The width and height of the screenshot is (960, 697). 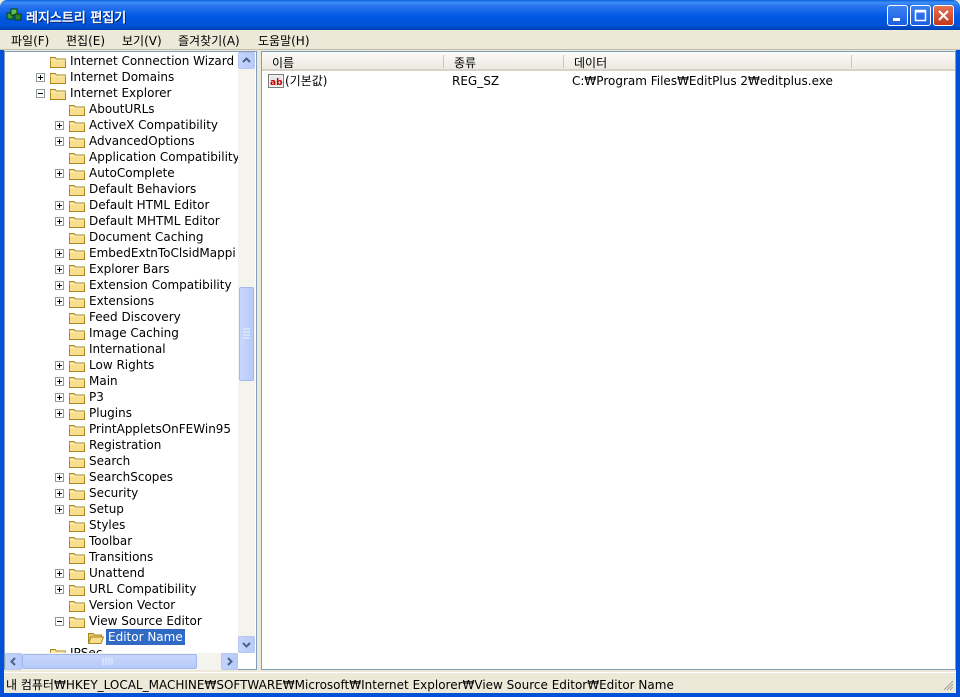 What do you see at coordinates (125, 301) in the screenshot?
I see `tree-item: Extensions` at bounding box center [125, 301].